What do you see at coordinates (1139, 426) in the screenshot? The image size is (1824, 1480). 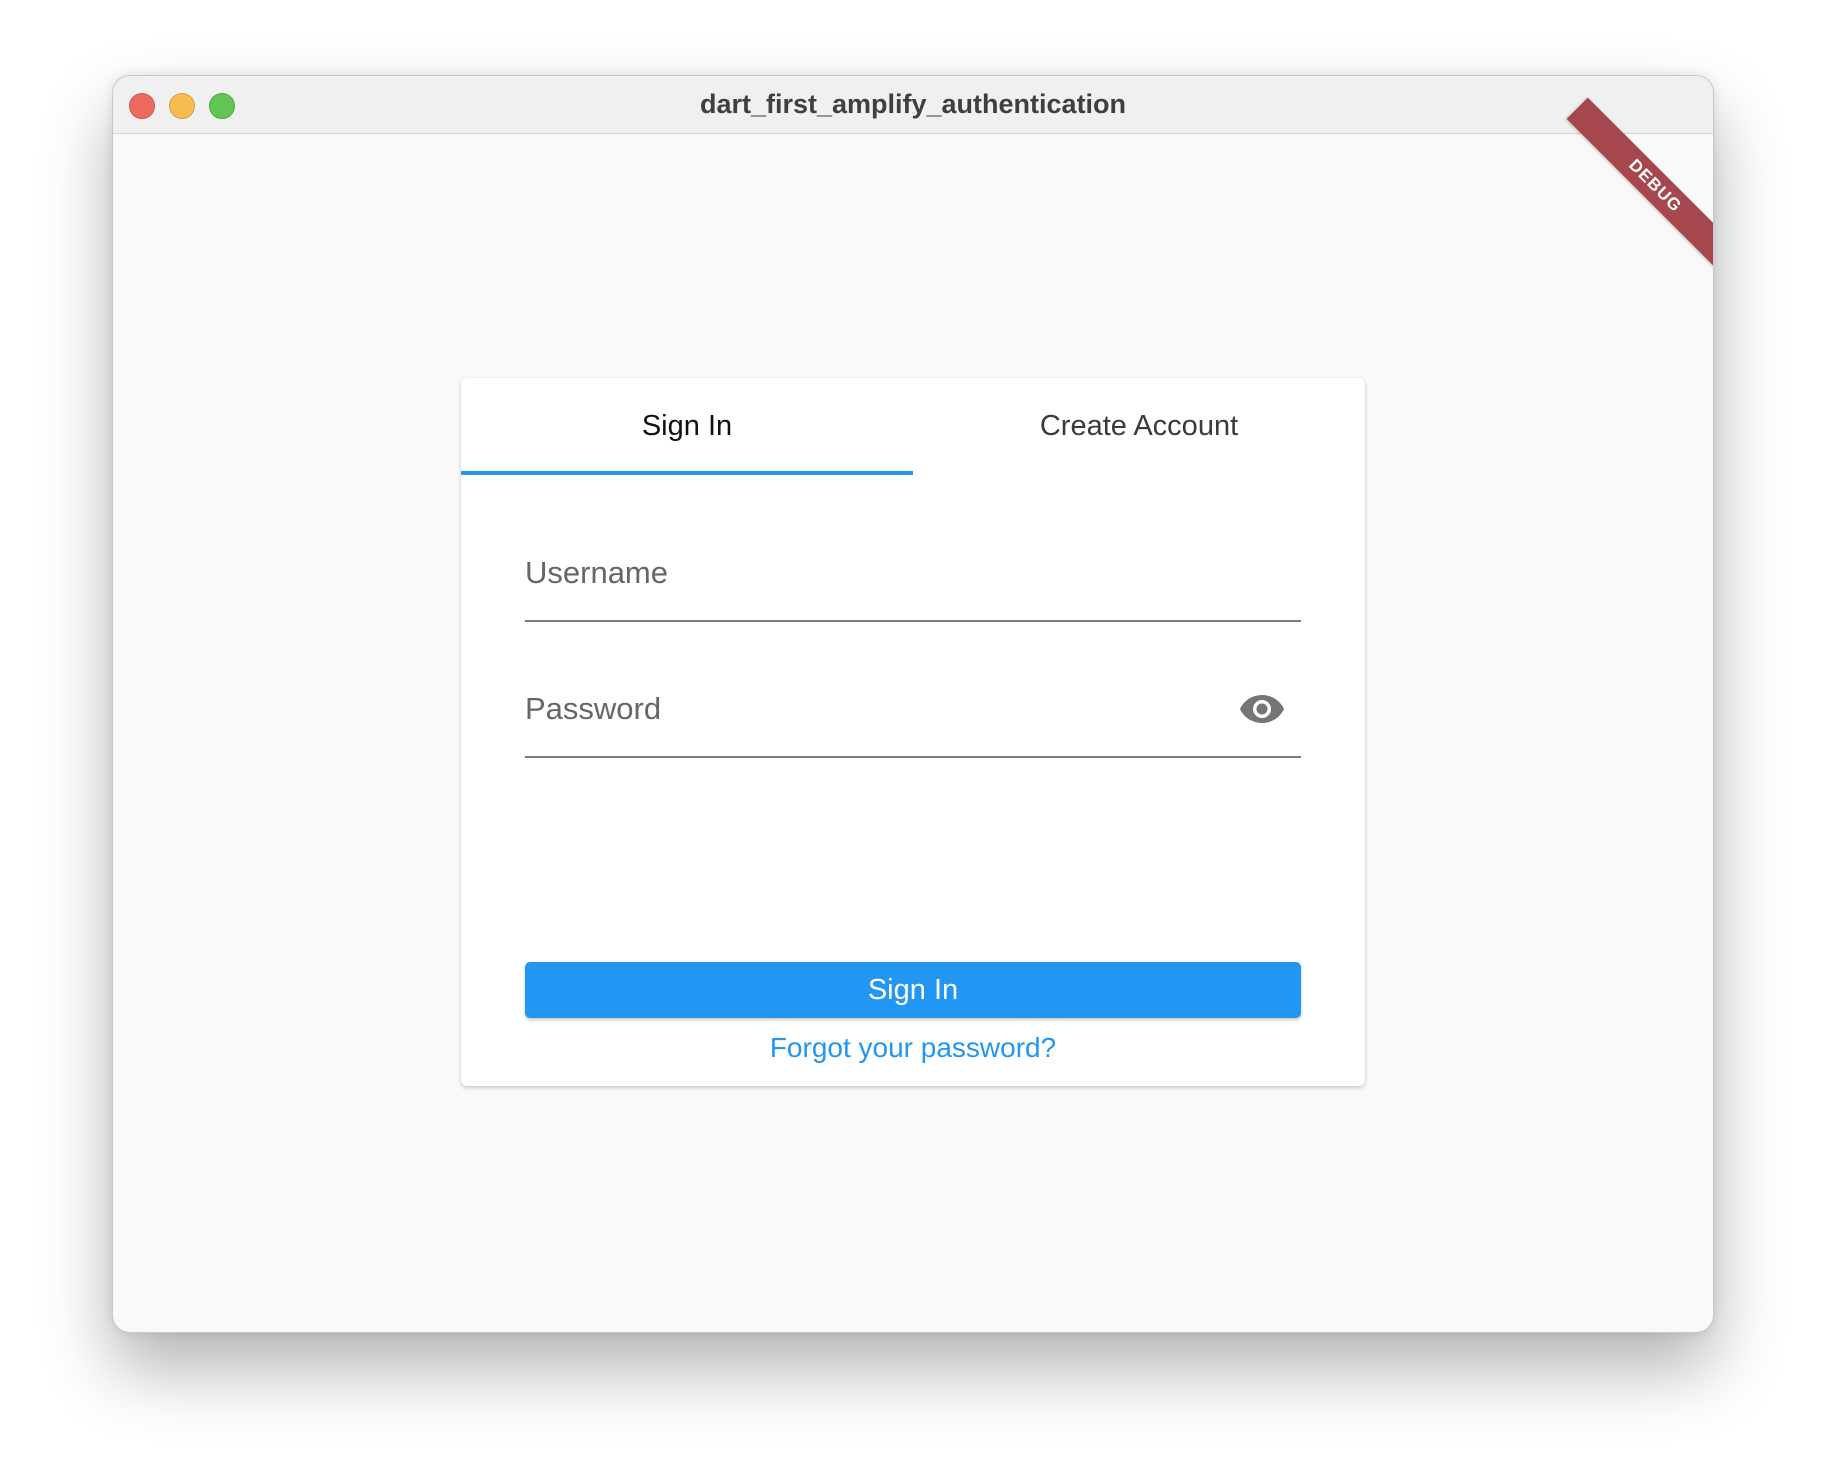 I see `tab-create-account: Create Account` at bounding box center [1139, 426].